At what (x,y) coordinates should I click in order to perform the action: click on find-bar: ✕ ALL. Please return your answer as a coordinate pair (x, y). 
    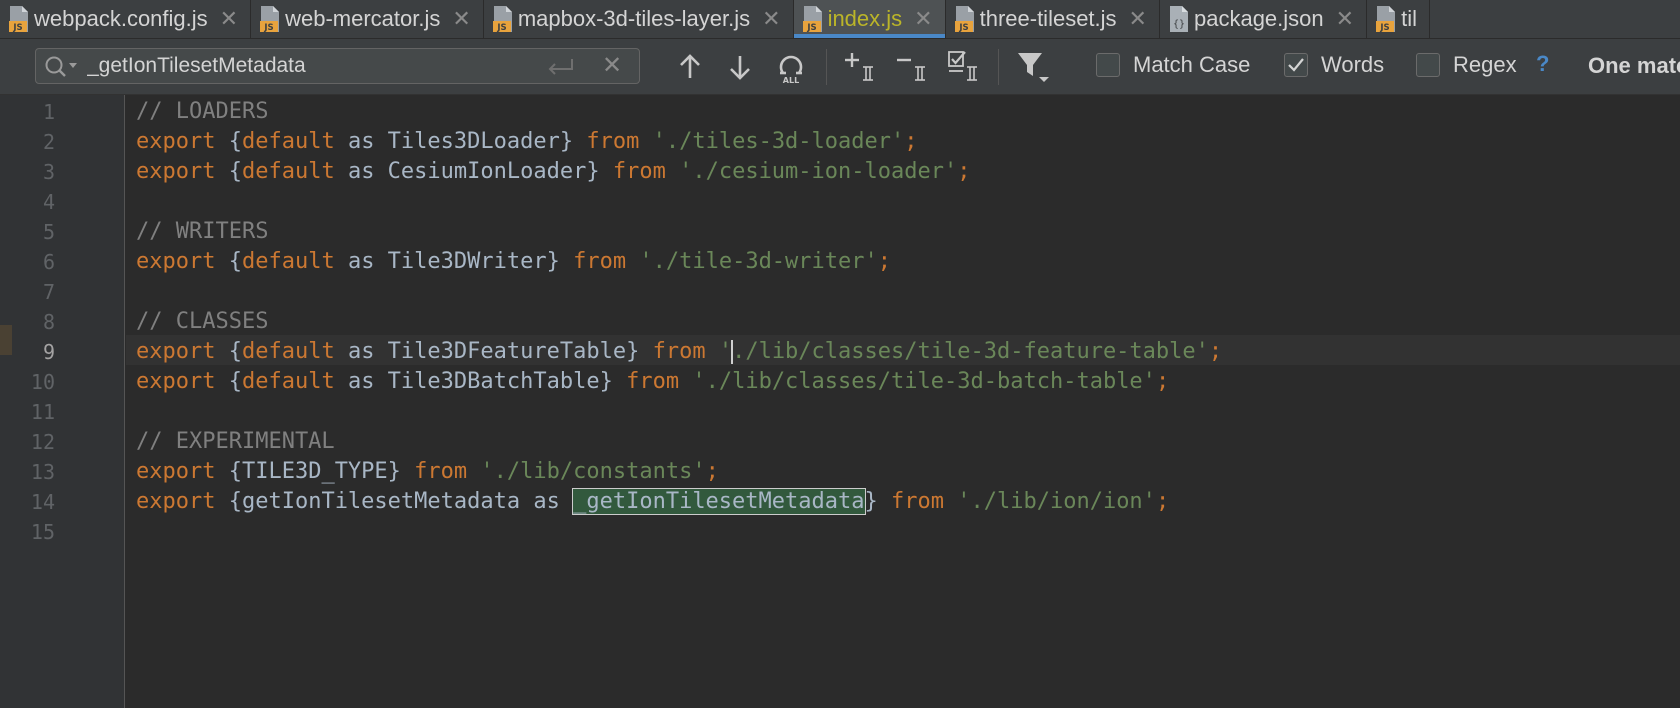
    Looking at the image, I should click on (840, 67).